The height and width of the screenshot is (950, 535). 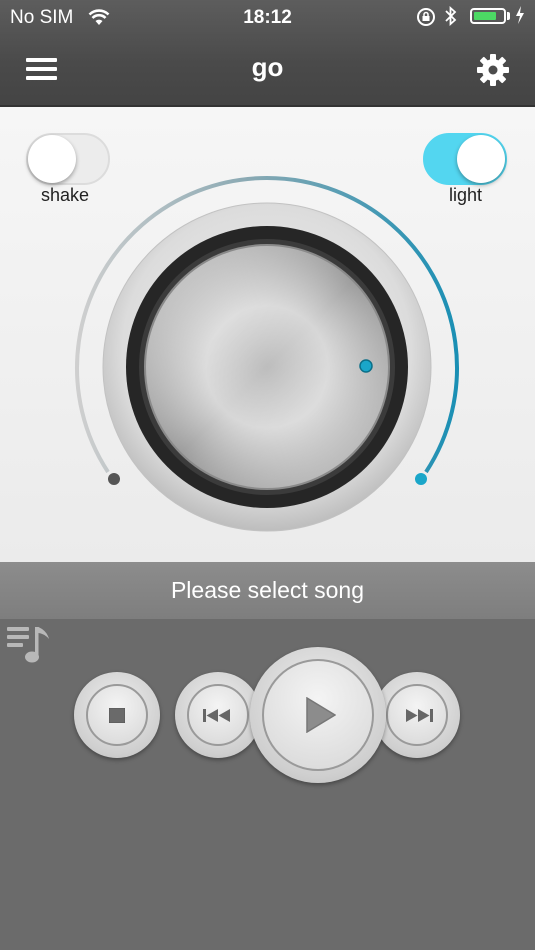 What do you see at coordinates (321, 715) in the screenshot?
I see `play-icon` at bounding box center [321, 715].